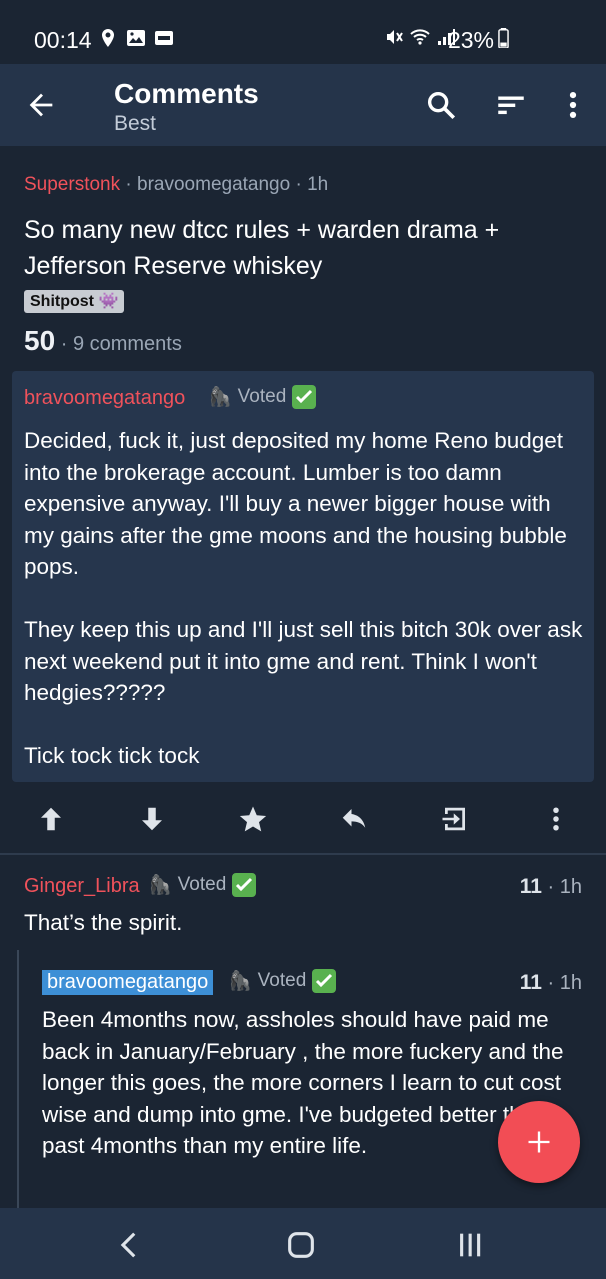  What do you see at coordinates (213, 184) in the screenshot?
I see `post-author: bravoomegatango` at bounding box center [213, 184].